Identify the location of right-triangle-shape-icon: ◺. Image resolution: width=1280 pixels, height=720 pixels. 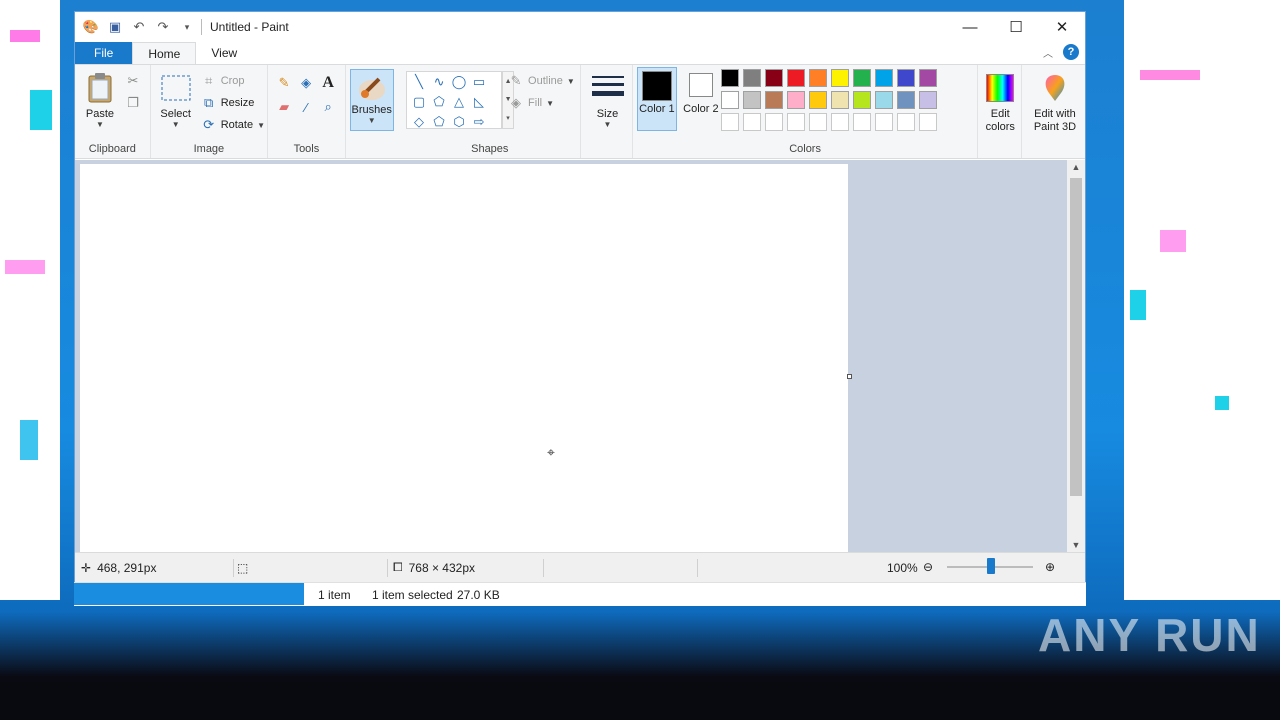
(479, 102).